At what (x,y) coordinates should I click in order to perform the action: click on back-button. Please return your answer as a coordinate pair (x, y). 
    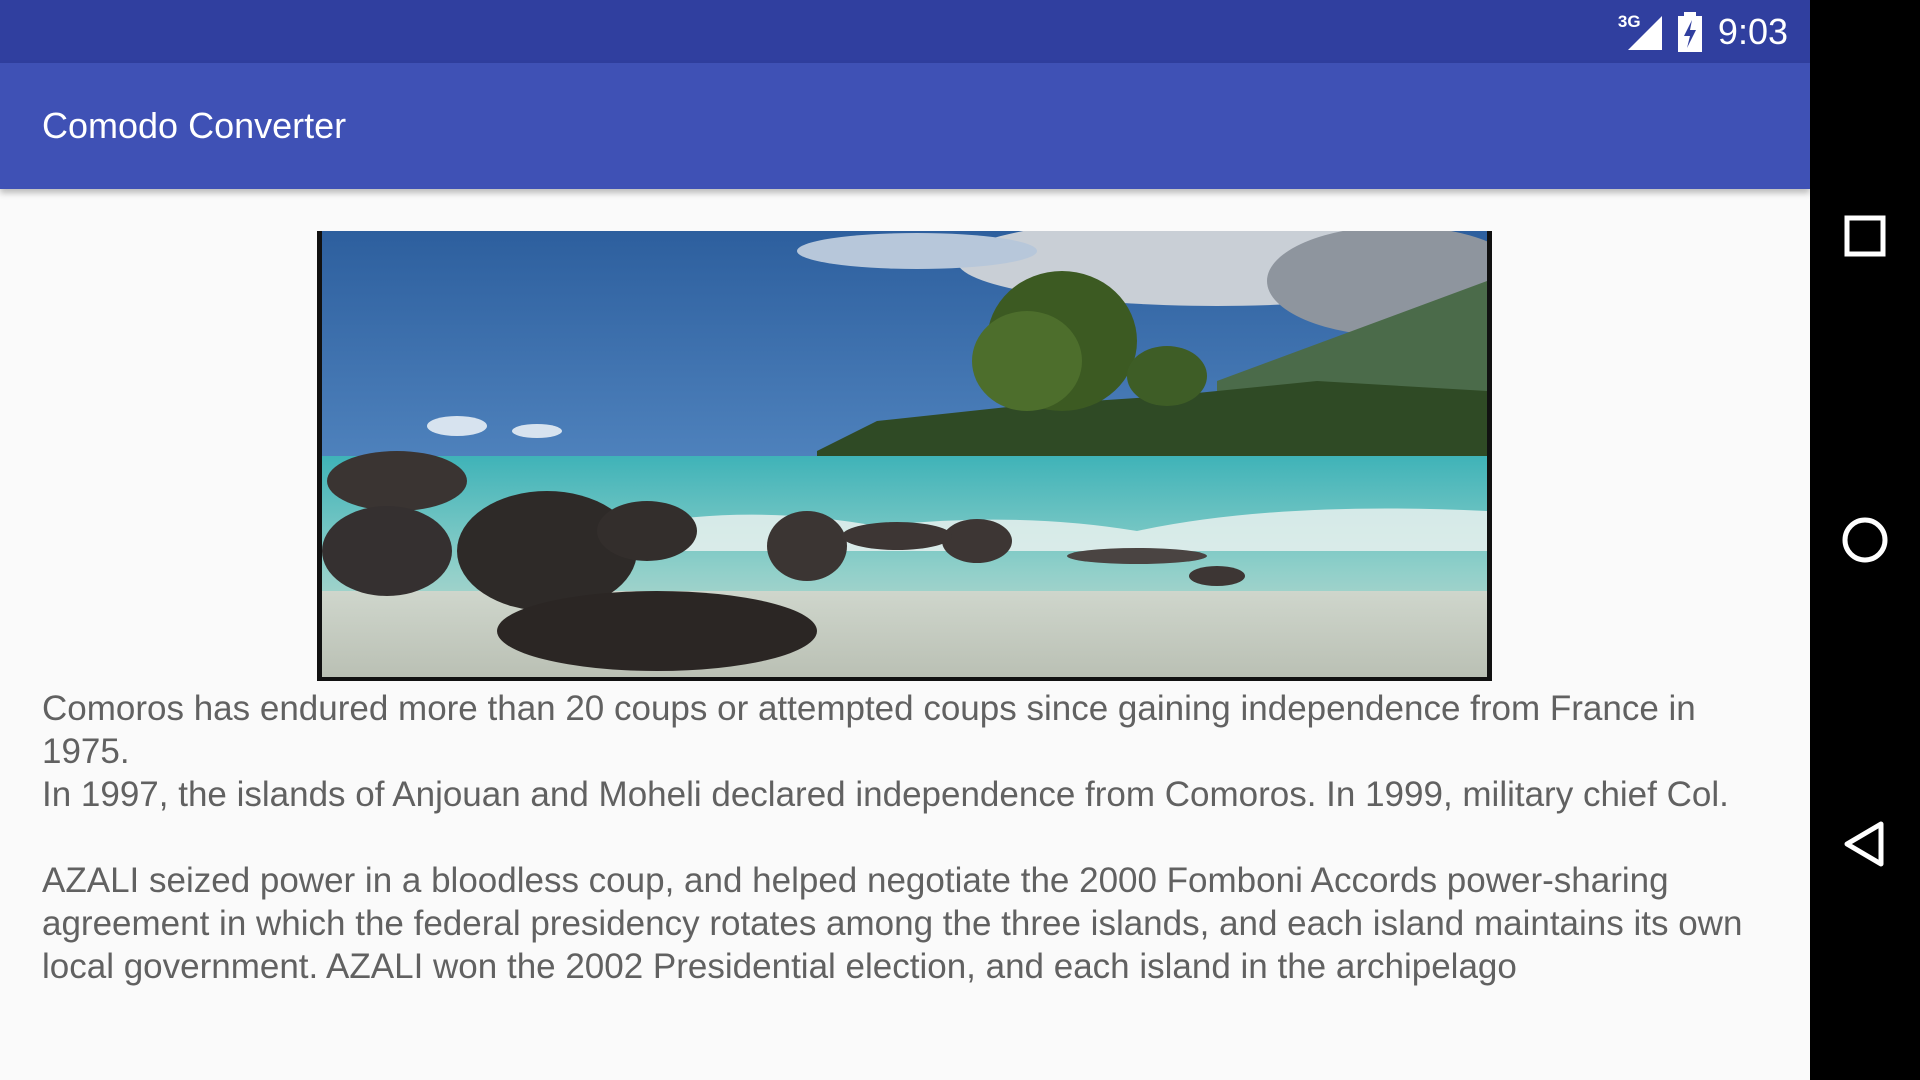
    Looking at the image, I should click on (1865, 844).